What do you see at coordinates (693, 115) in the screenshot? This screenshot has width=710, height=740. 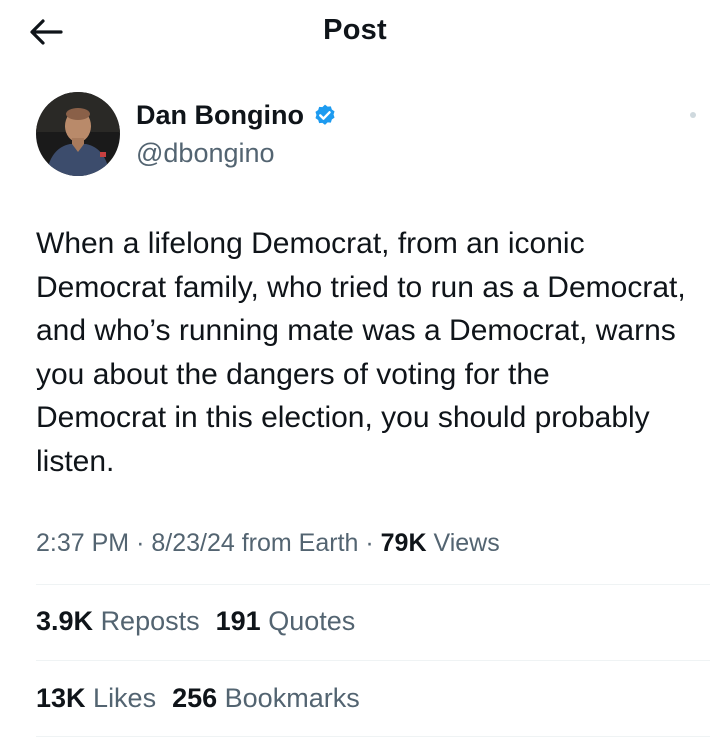 I see `more-options-icon` at bounding box center [693, 115].